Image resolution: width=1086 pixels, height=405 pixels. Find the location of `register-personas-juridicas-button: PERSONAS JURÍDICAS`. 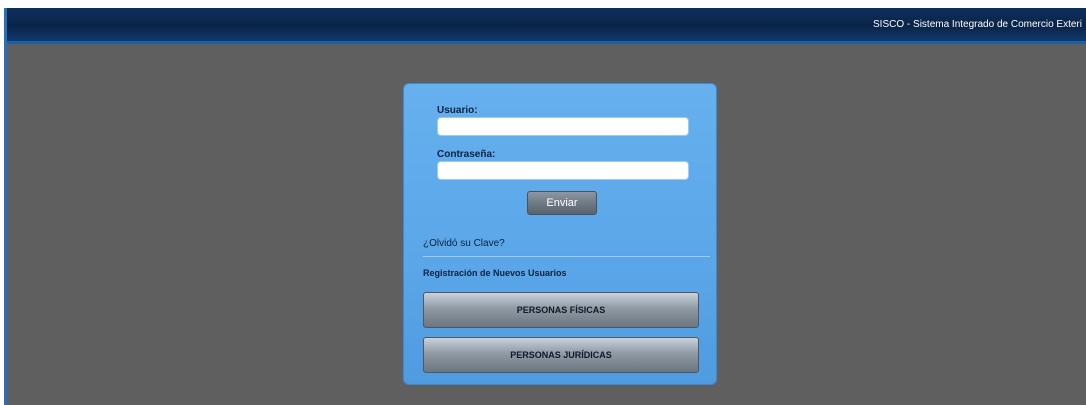

register-personas-juridicas-button: PERSONAS JURÍDICAS is located at coordinates (561, 355).